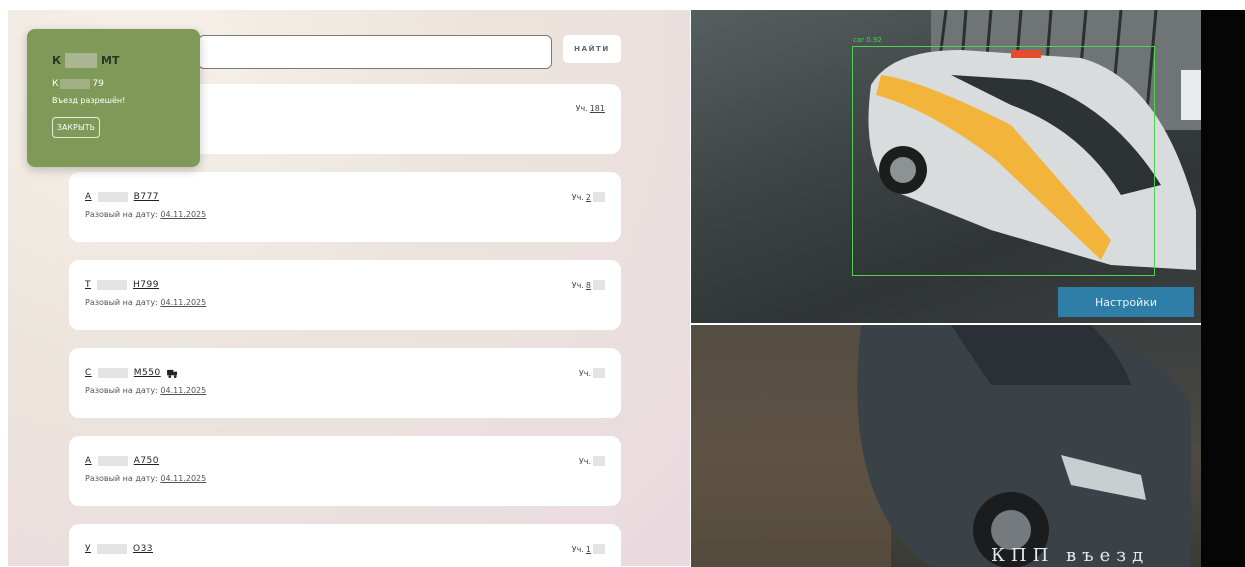 This screenshot has width=1245, height=567. I want to click on detection-tag: car 0.92, so click(867, 40).